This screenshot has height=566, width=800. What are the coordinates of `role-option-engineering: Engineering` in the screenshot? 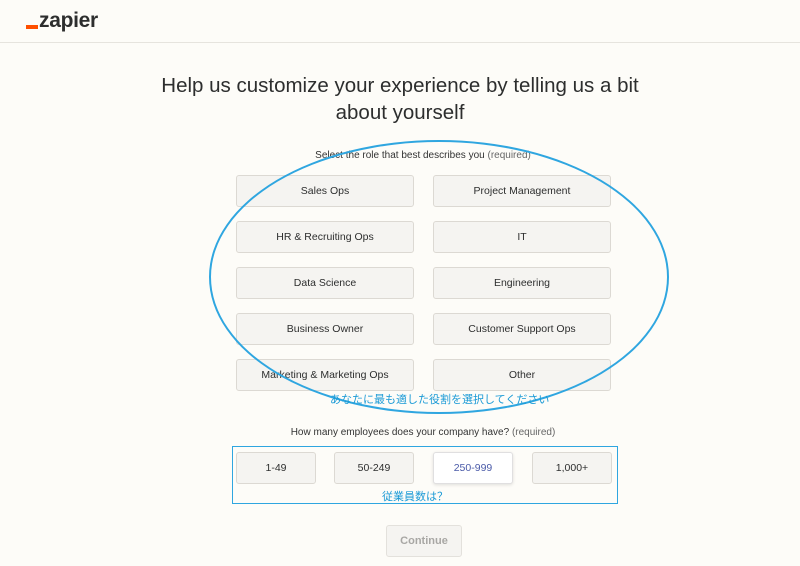 It's located at (522, 283).